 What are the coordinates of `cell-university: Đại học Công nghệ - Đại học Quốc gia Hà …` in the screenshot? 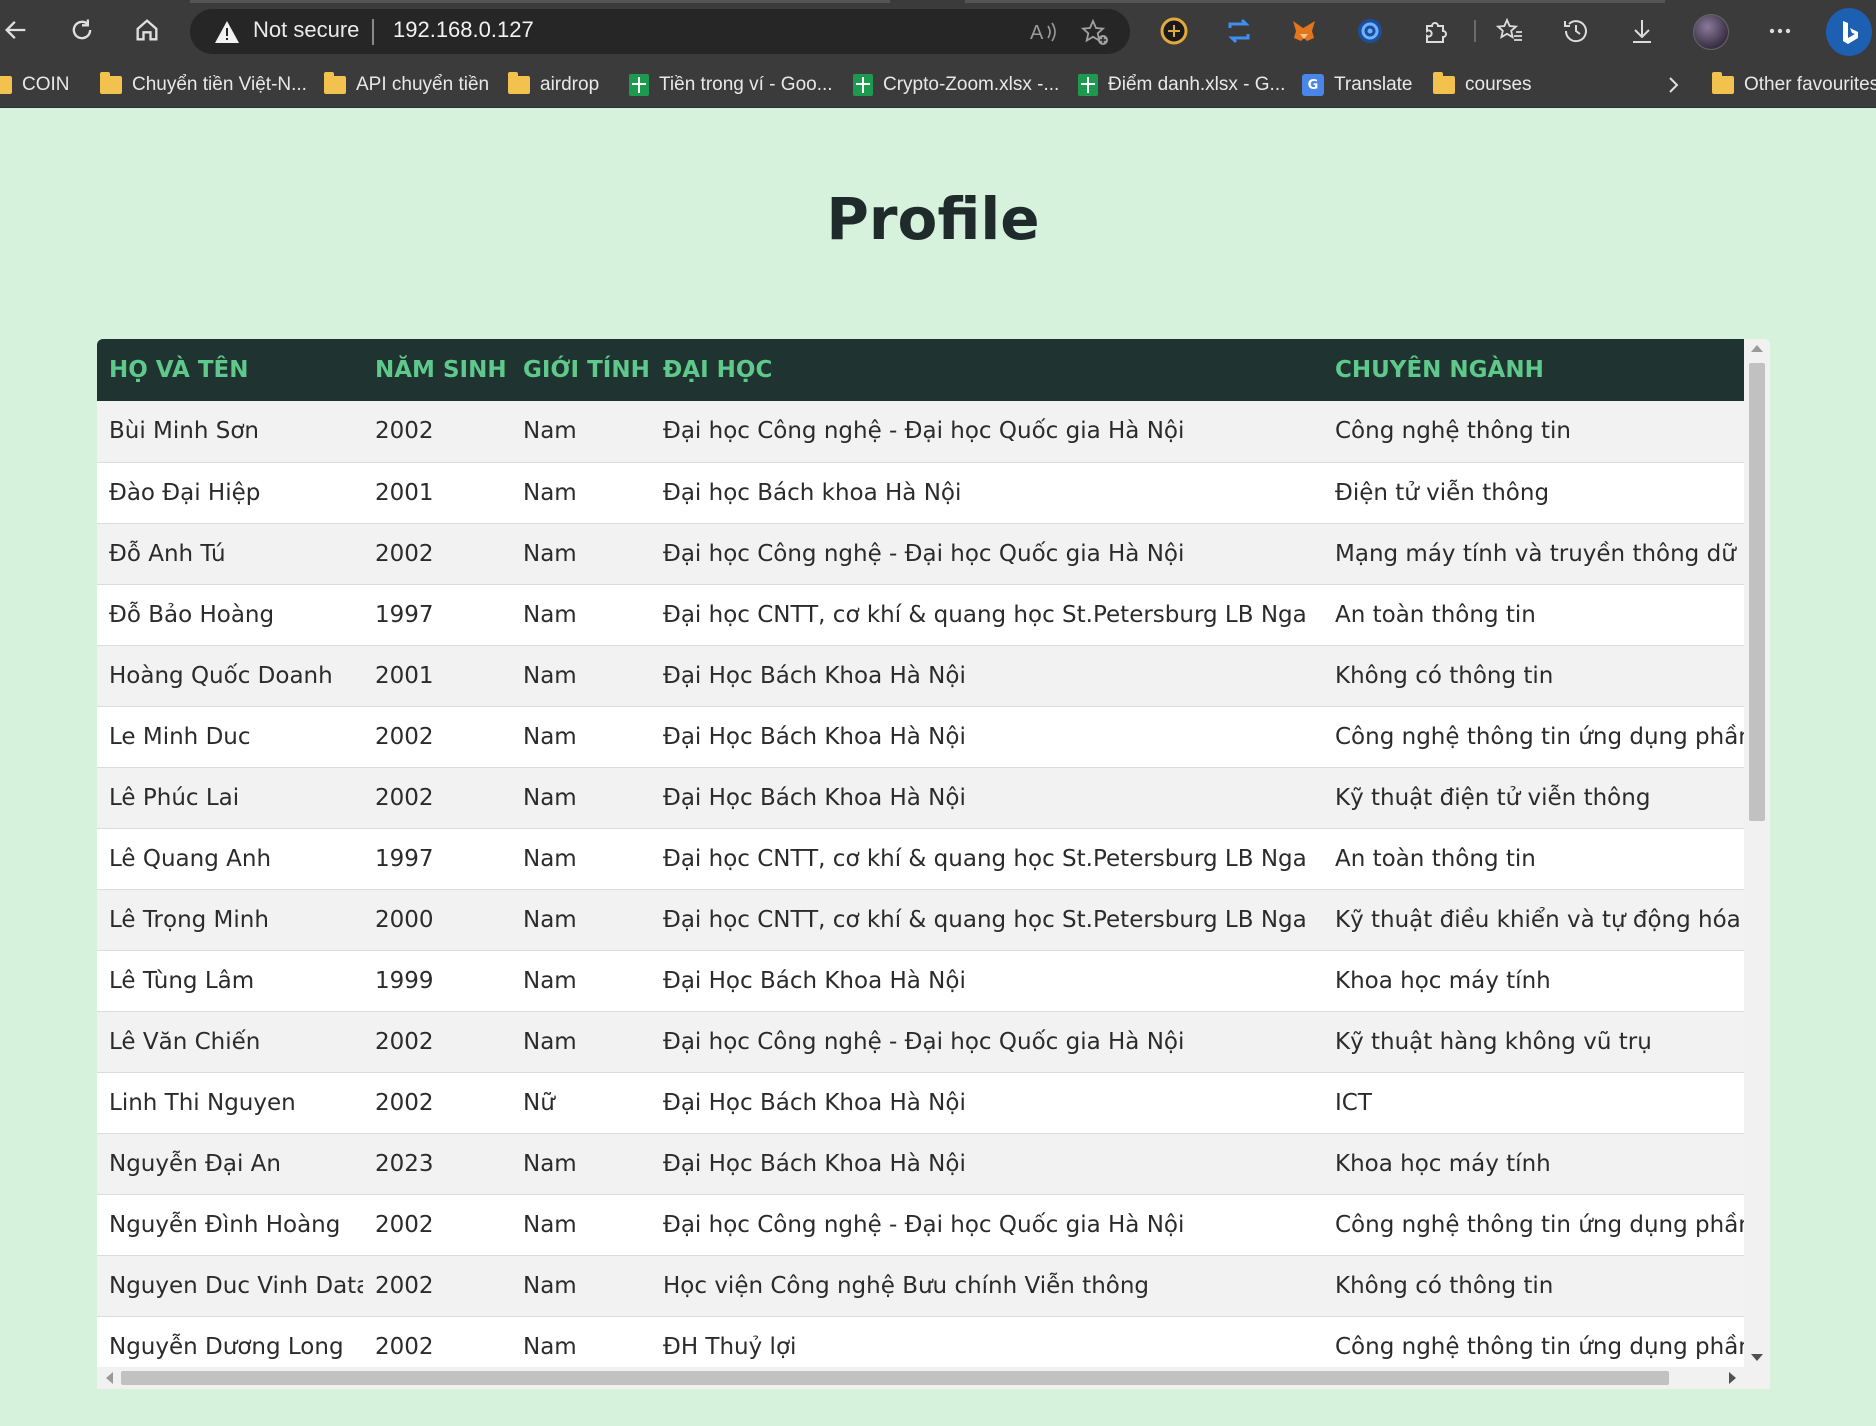 It's located at (987, 432).